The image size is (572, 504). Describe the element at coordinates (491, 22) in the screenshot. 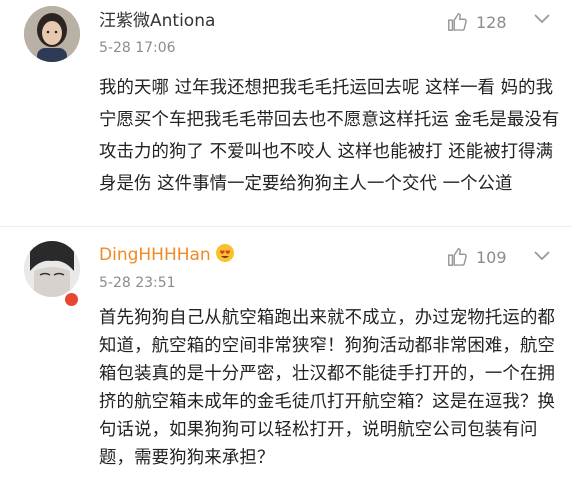

I see `like-count: 128` at that location.